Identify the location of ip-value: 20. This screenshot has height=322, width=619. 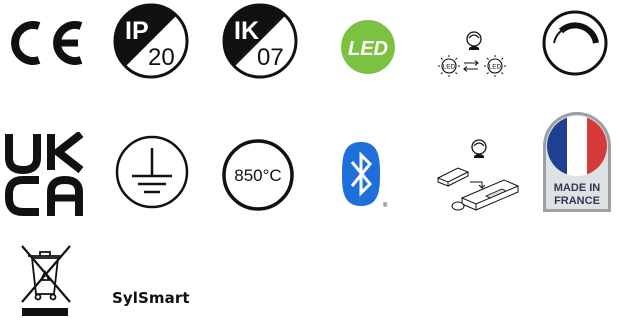
(161, 57).